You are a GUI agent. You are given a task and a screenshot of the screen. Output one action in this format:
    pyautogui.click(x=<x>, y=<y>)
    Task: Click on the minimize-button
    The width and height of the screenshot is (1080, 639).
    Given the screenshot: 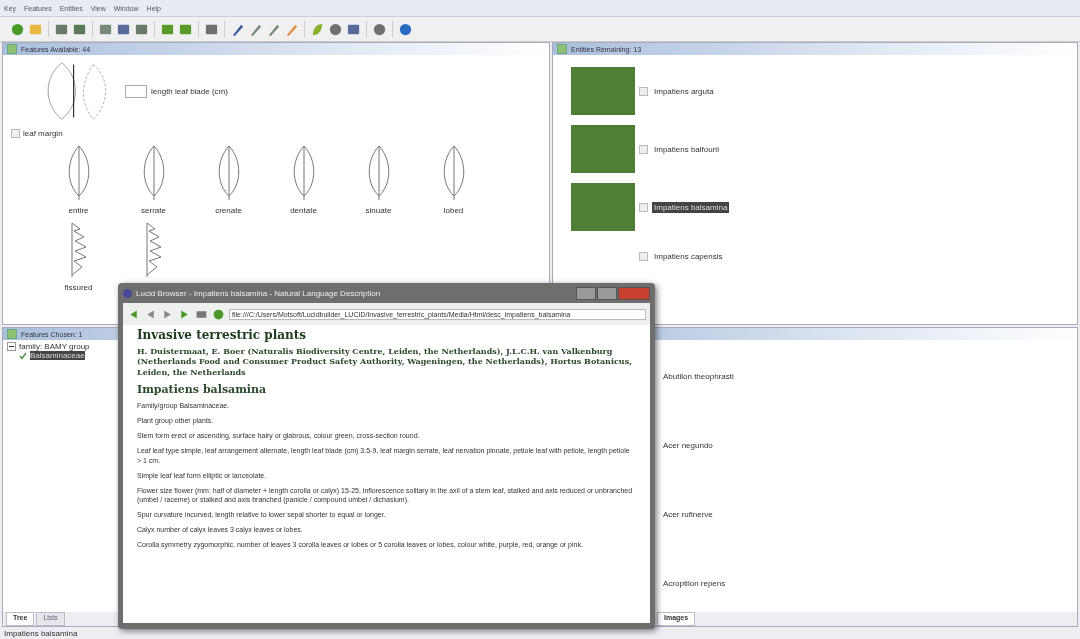 What is the action you would take?
    pyautogui.click(x=586, y=293)
    